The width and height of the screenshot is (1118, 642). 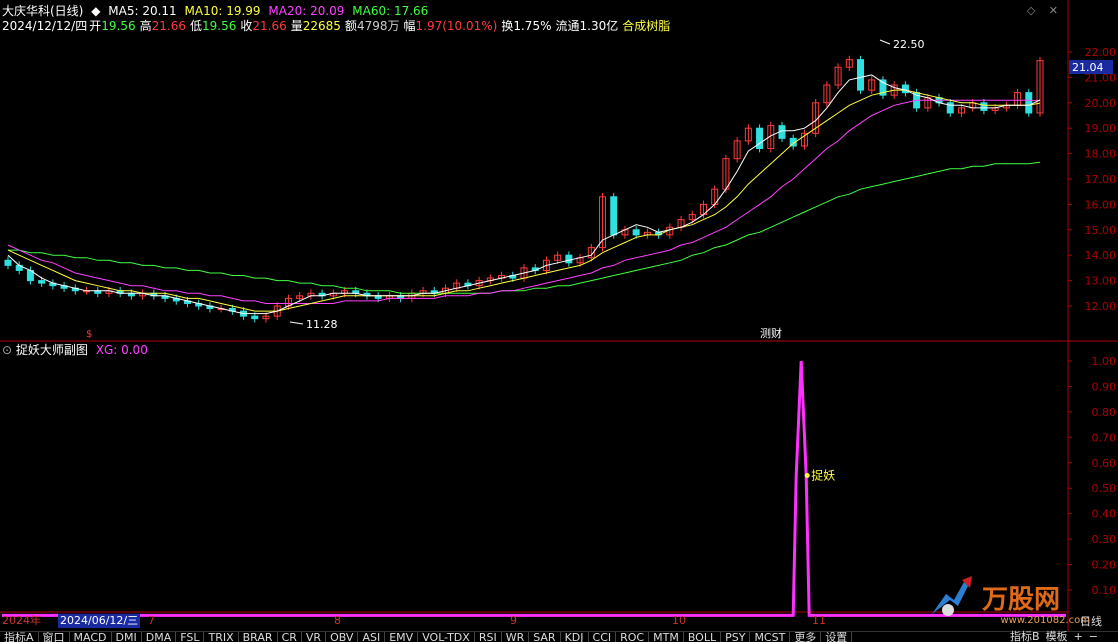 I want to click on indicator-tab: OBV, so click(x=342, y=637).